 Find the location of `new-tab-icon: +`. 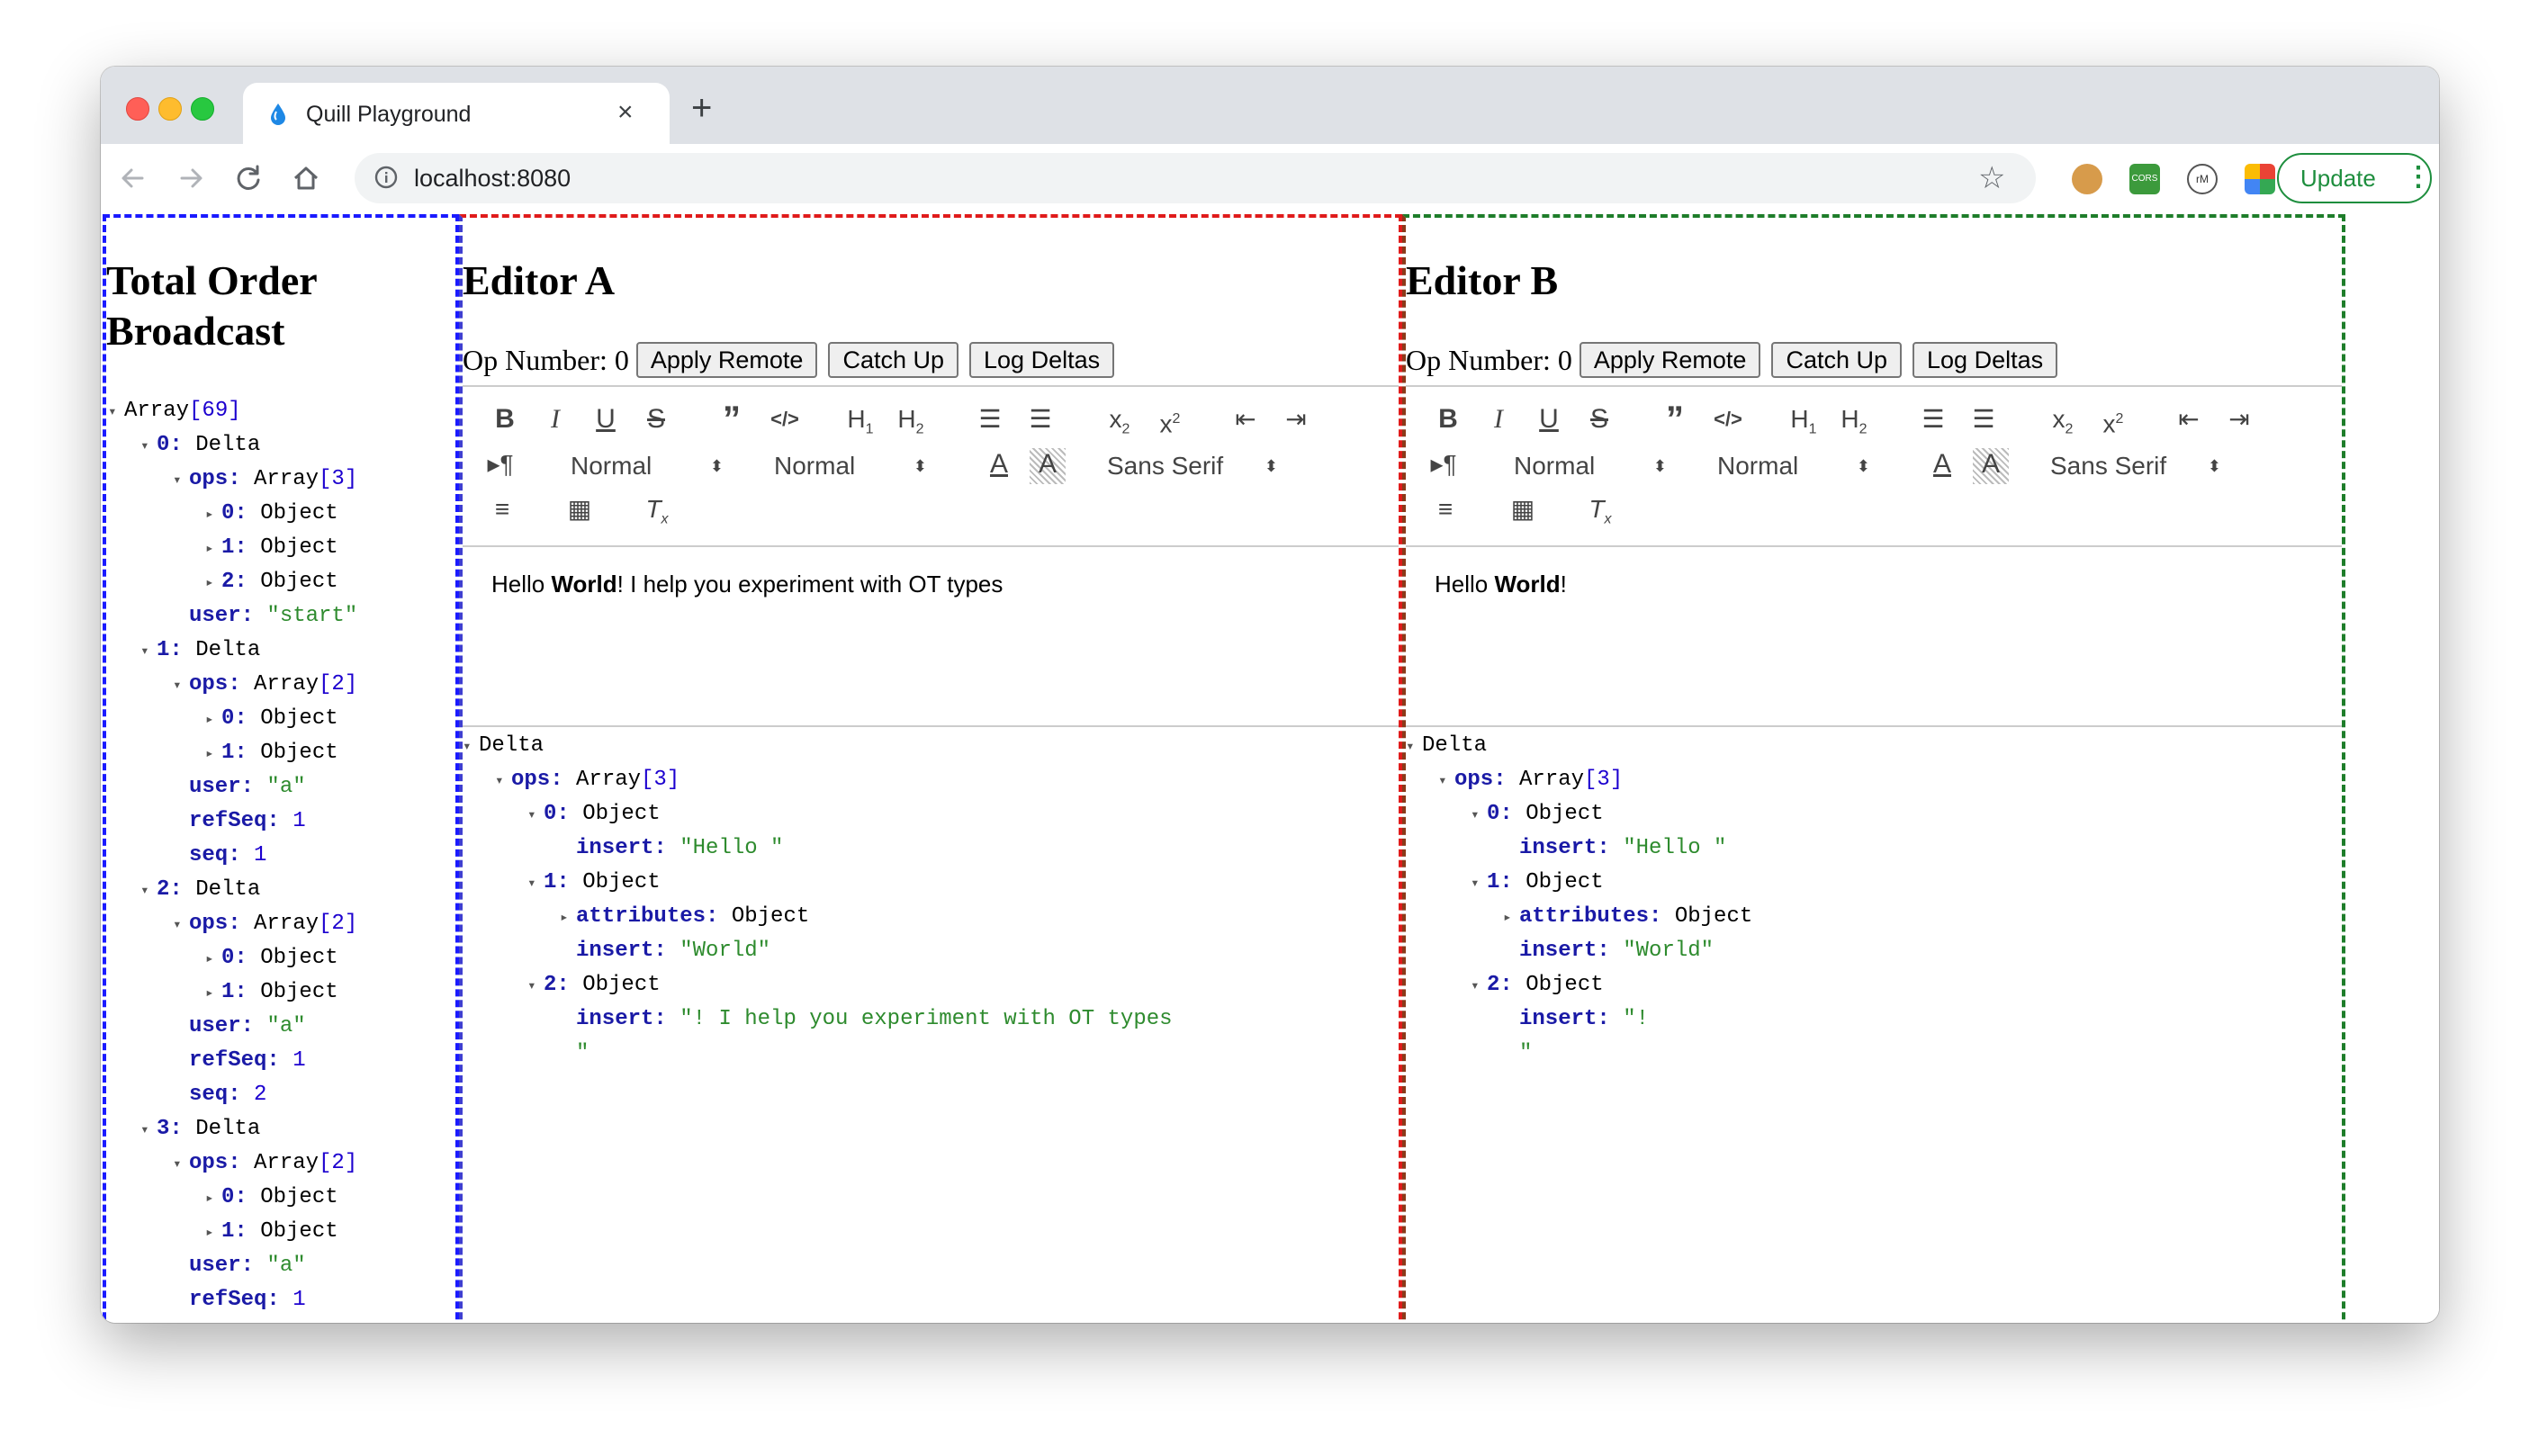

new-tab-icon: + is located at coordinates (701, 108).